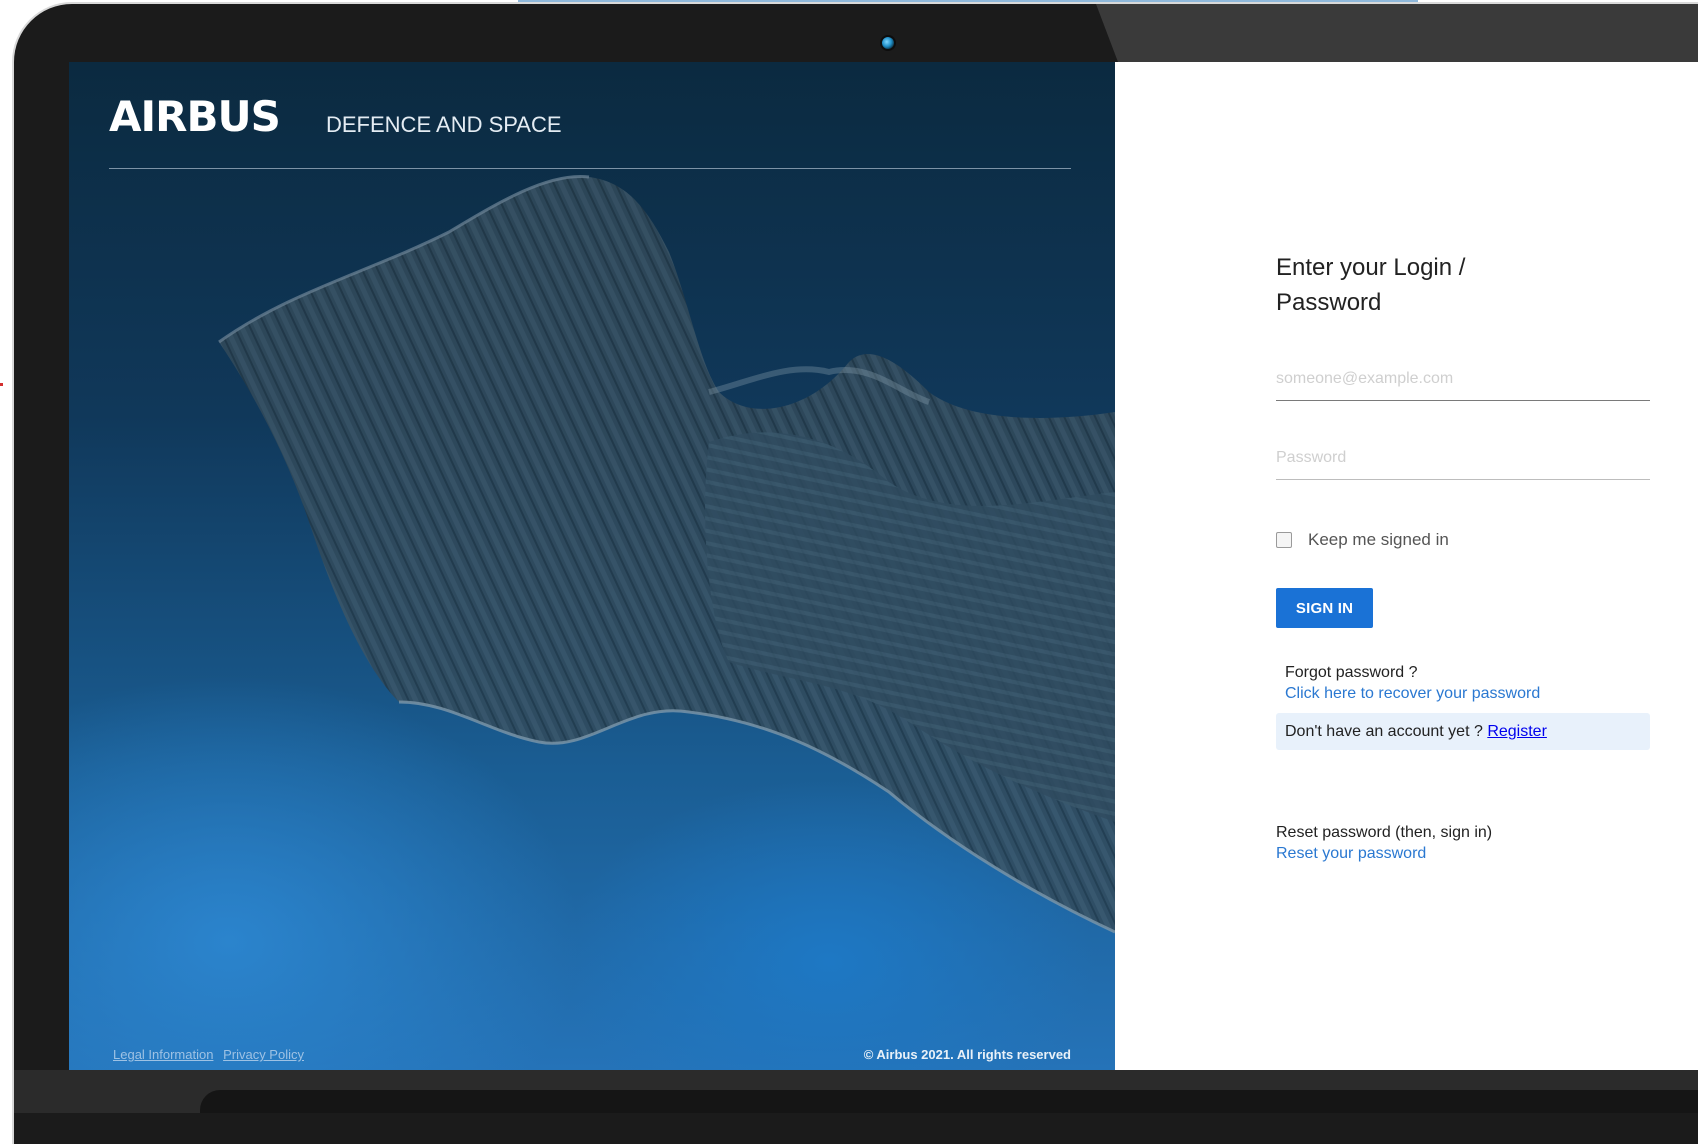 This screenshot has height=1144, width=1698. I want to click on register-section: Don't have an account yet ? Register, so click(1463, 731).